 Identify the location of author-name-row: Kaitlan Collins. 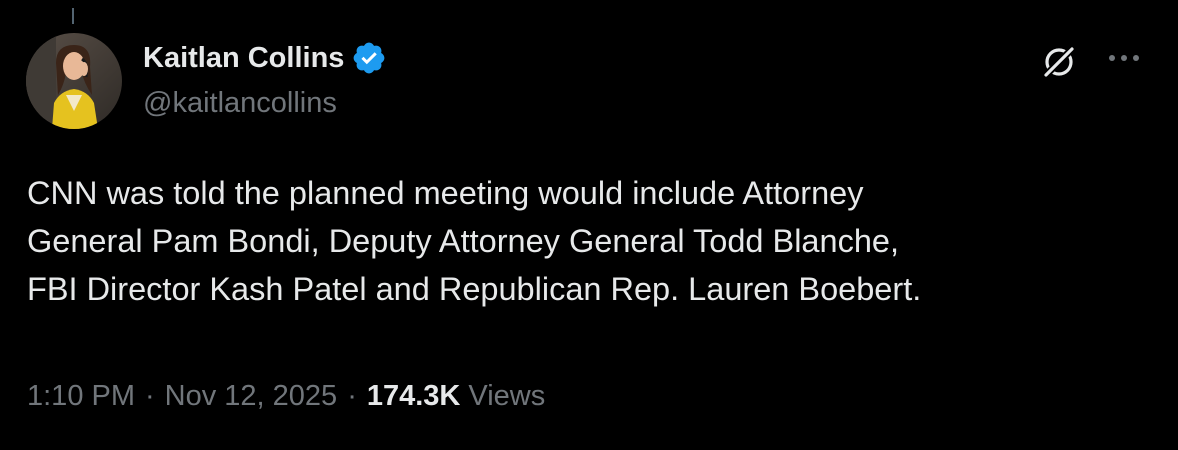
(265, 58).